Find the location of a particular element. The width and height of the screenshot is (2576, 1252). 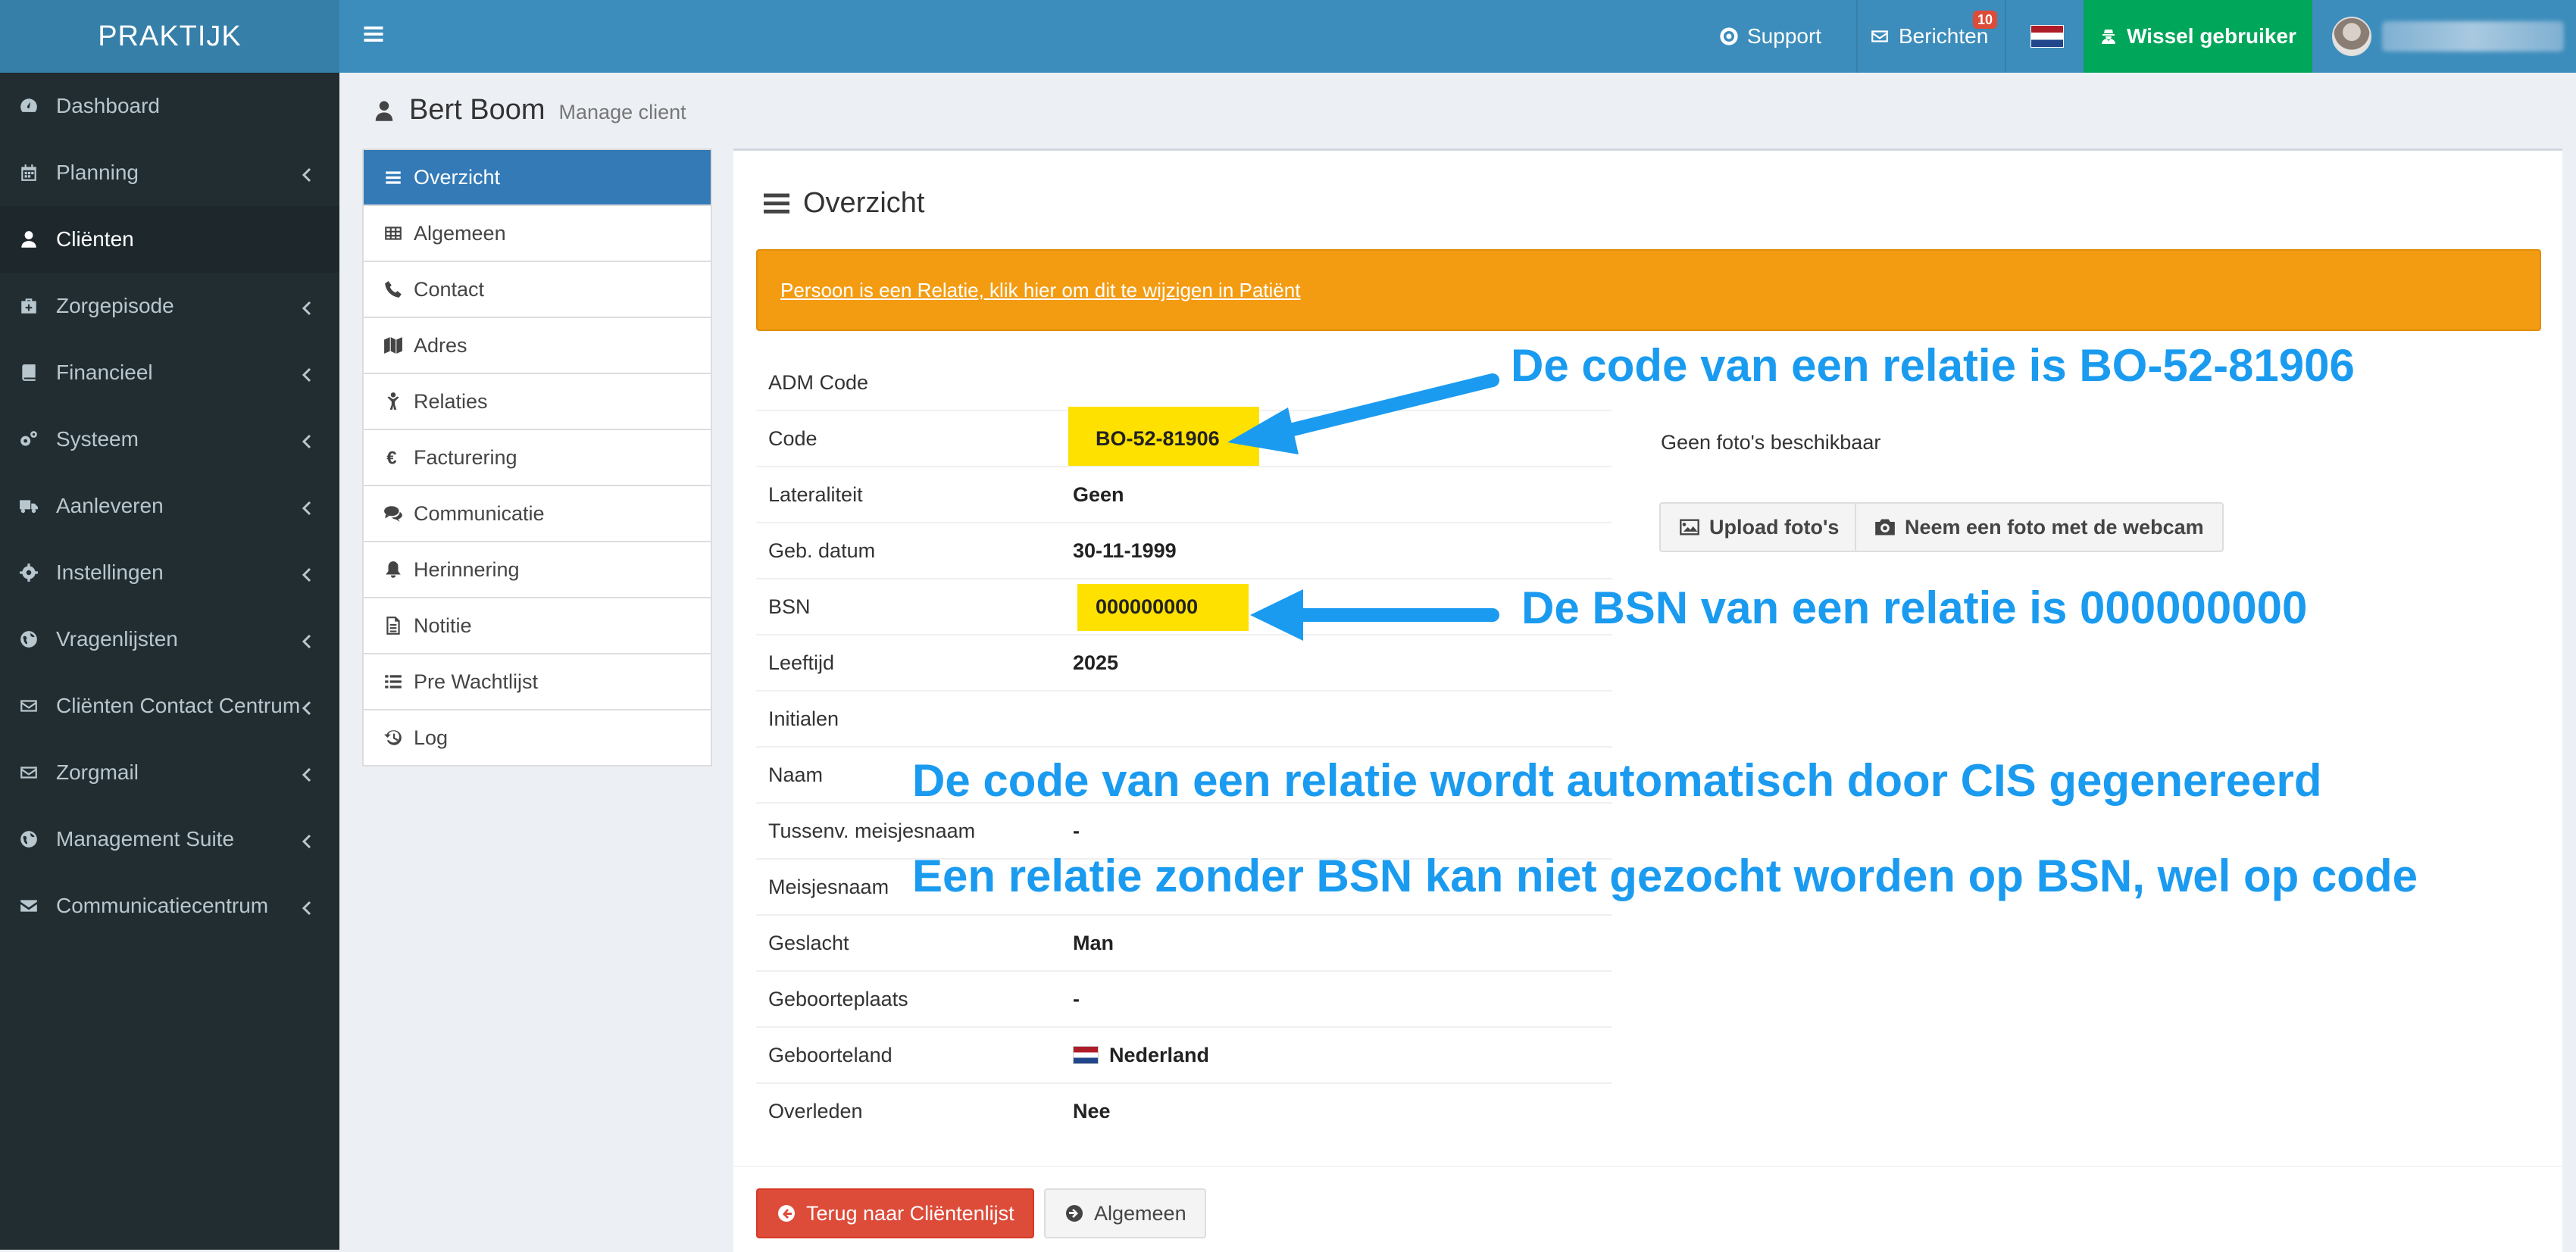

sidebar-item-financieel: Financieel is located at coordinates (169, 372).